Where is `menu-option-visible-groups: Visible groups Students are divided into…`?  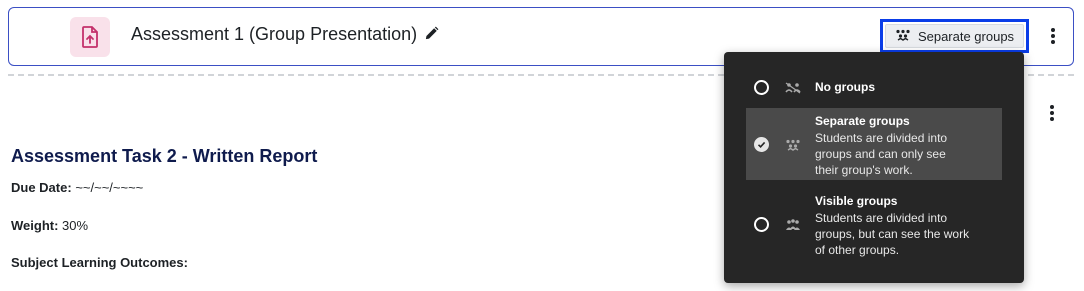 menu-option-visible-groups: Visible groups Students are divided into… is located at coordinates (874, 224).